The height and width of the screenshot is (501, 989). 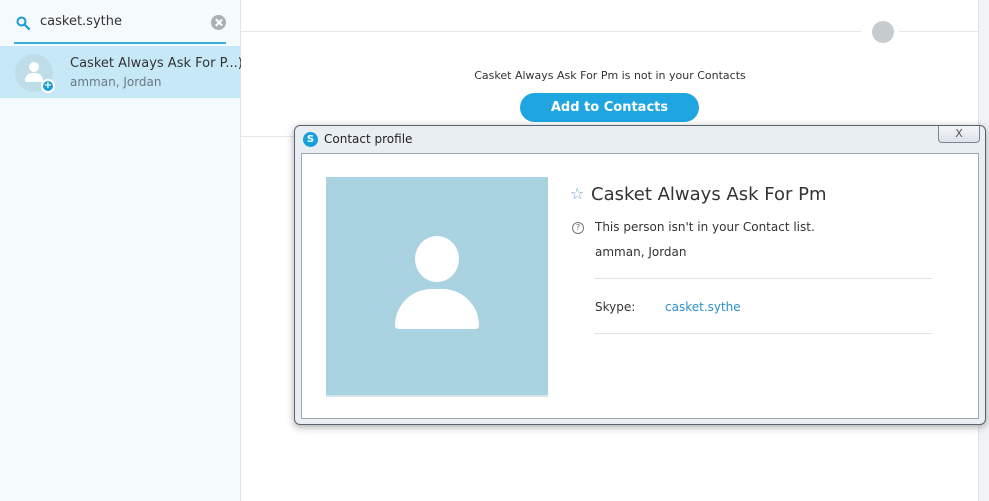 What do you see at coordinates (218, 22) in the screenshot?
I see `clear-search-icon` at bounding box center [218, 22].